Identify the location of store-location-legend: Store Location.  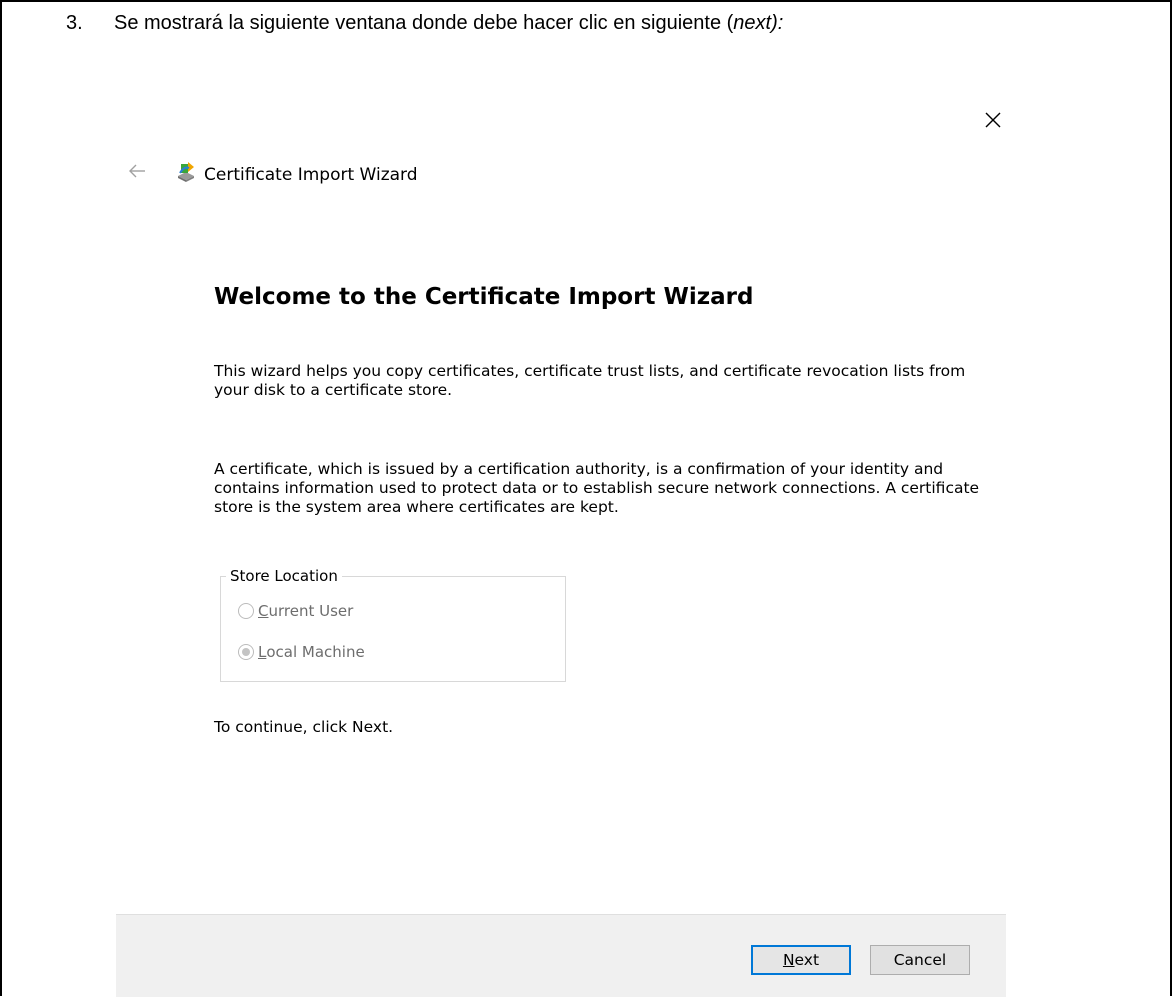
(284, 576).